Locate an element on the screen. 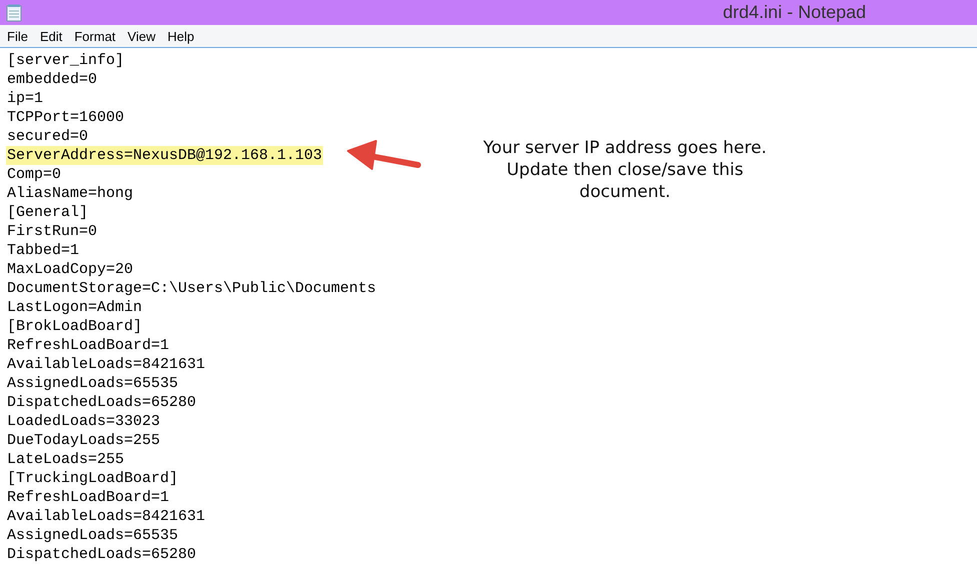 The width and height of the screenshot is (977, 570). text-line: Comp=0 is located at coordinates (34, 174).